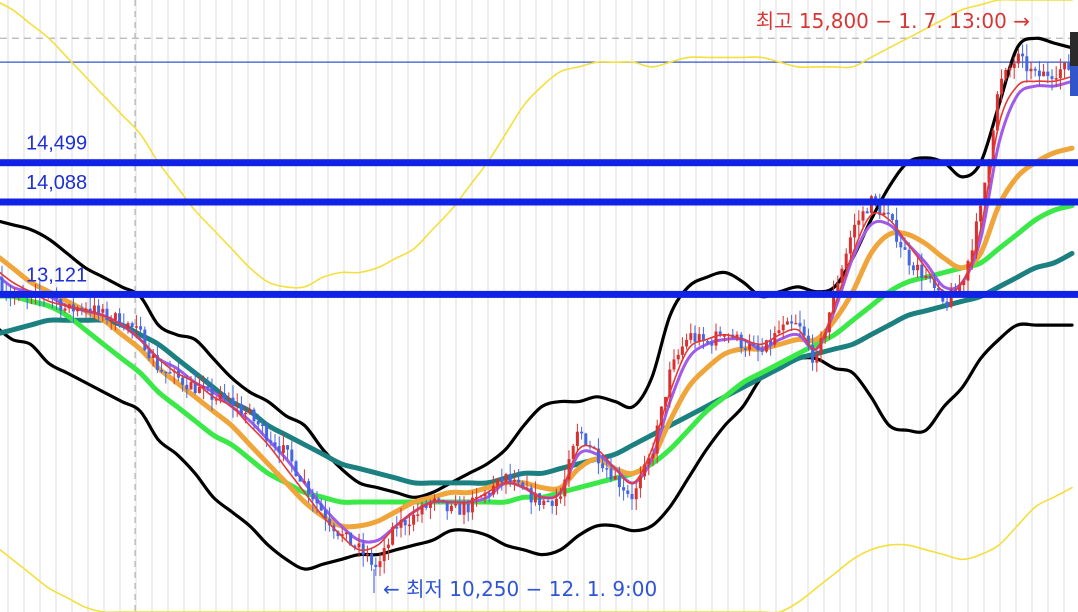  What do you see at coordinates (56, 144) in the screenshot?
I see `level-label-14499: 14,499` at bounding box center [56, 144].